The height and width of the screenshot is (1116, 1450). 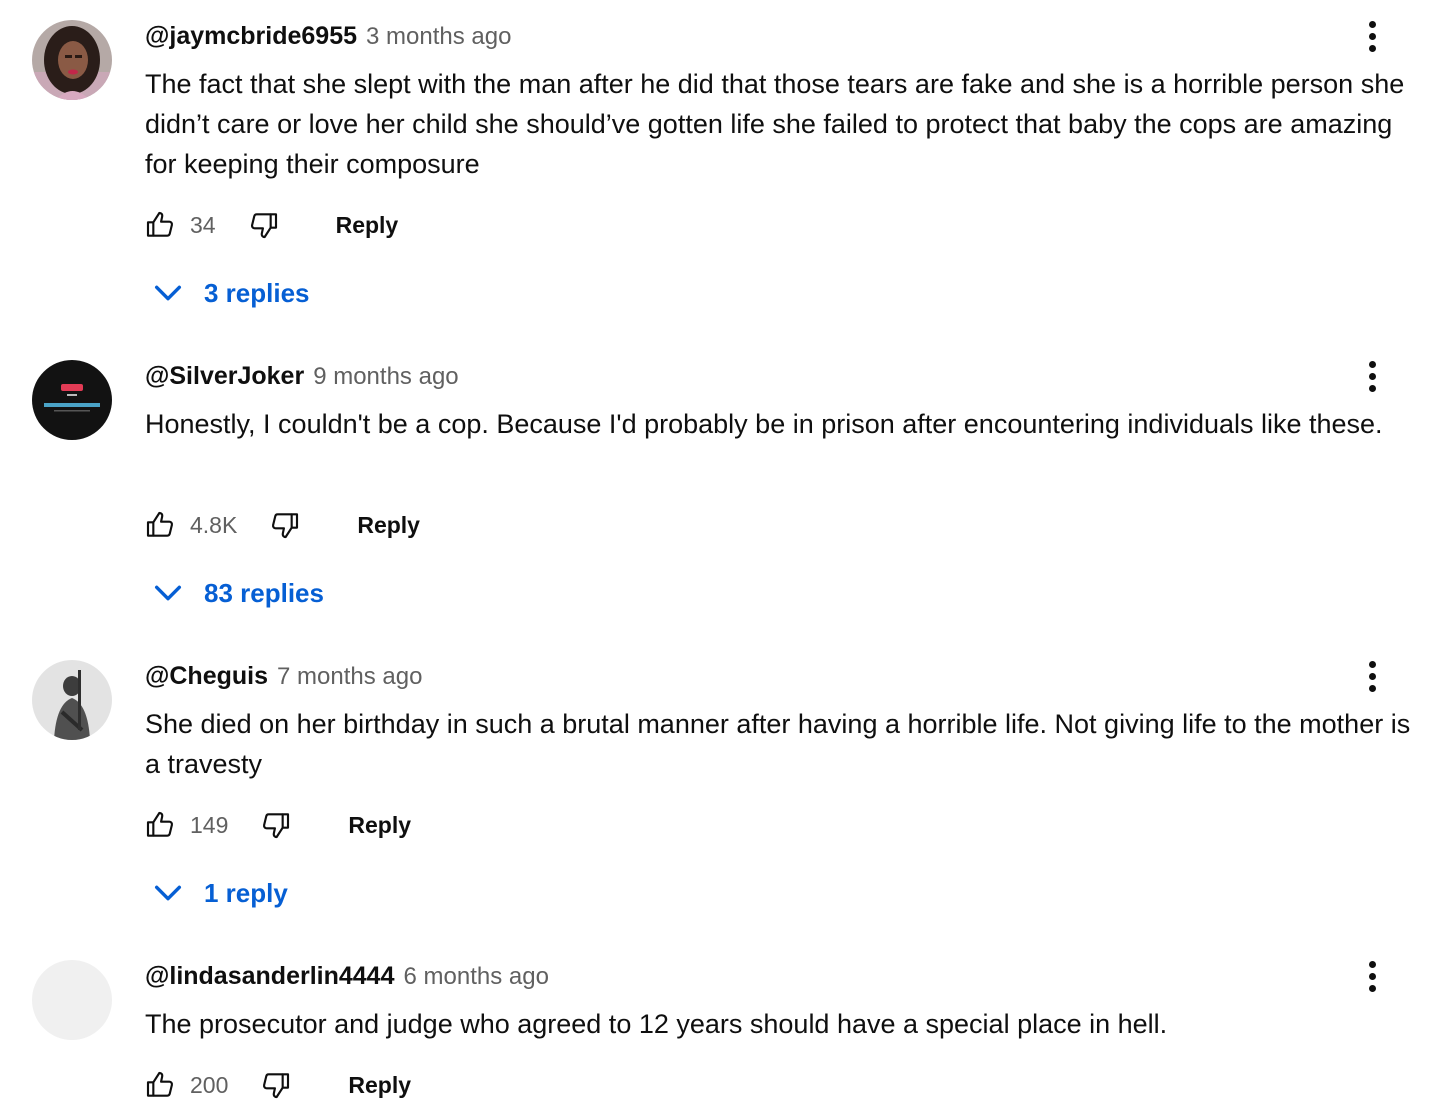 What do you see at coordinates (438, 37) in the screenshot?
I see `comment-time: 3 months ago` at bounding box center [438, 37].